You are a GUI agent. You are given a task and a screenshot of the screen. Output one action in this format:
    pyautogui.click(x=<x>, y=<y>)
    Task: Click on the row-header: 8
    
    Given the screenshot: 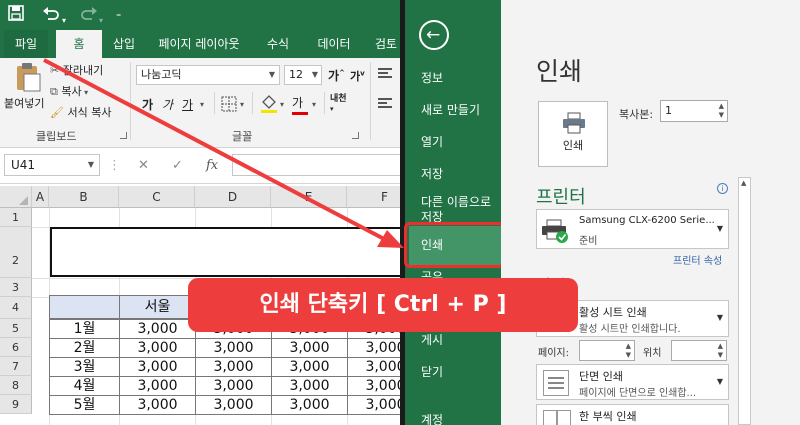 What is the action you would take?
    pyautogui.click(x=16, y=385)
    